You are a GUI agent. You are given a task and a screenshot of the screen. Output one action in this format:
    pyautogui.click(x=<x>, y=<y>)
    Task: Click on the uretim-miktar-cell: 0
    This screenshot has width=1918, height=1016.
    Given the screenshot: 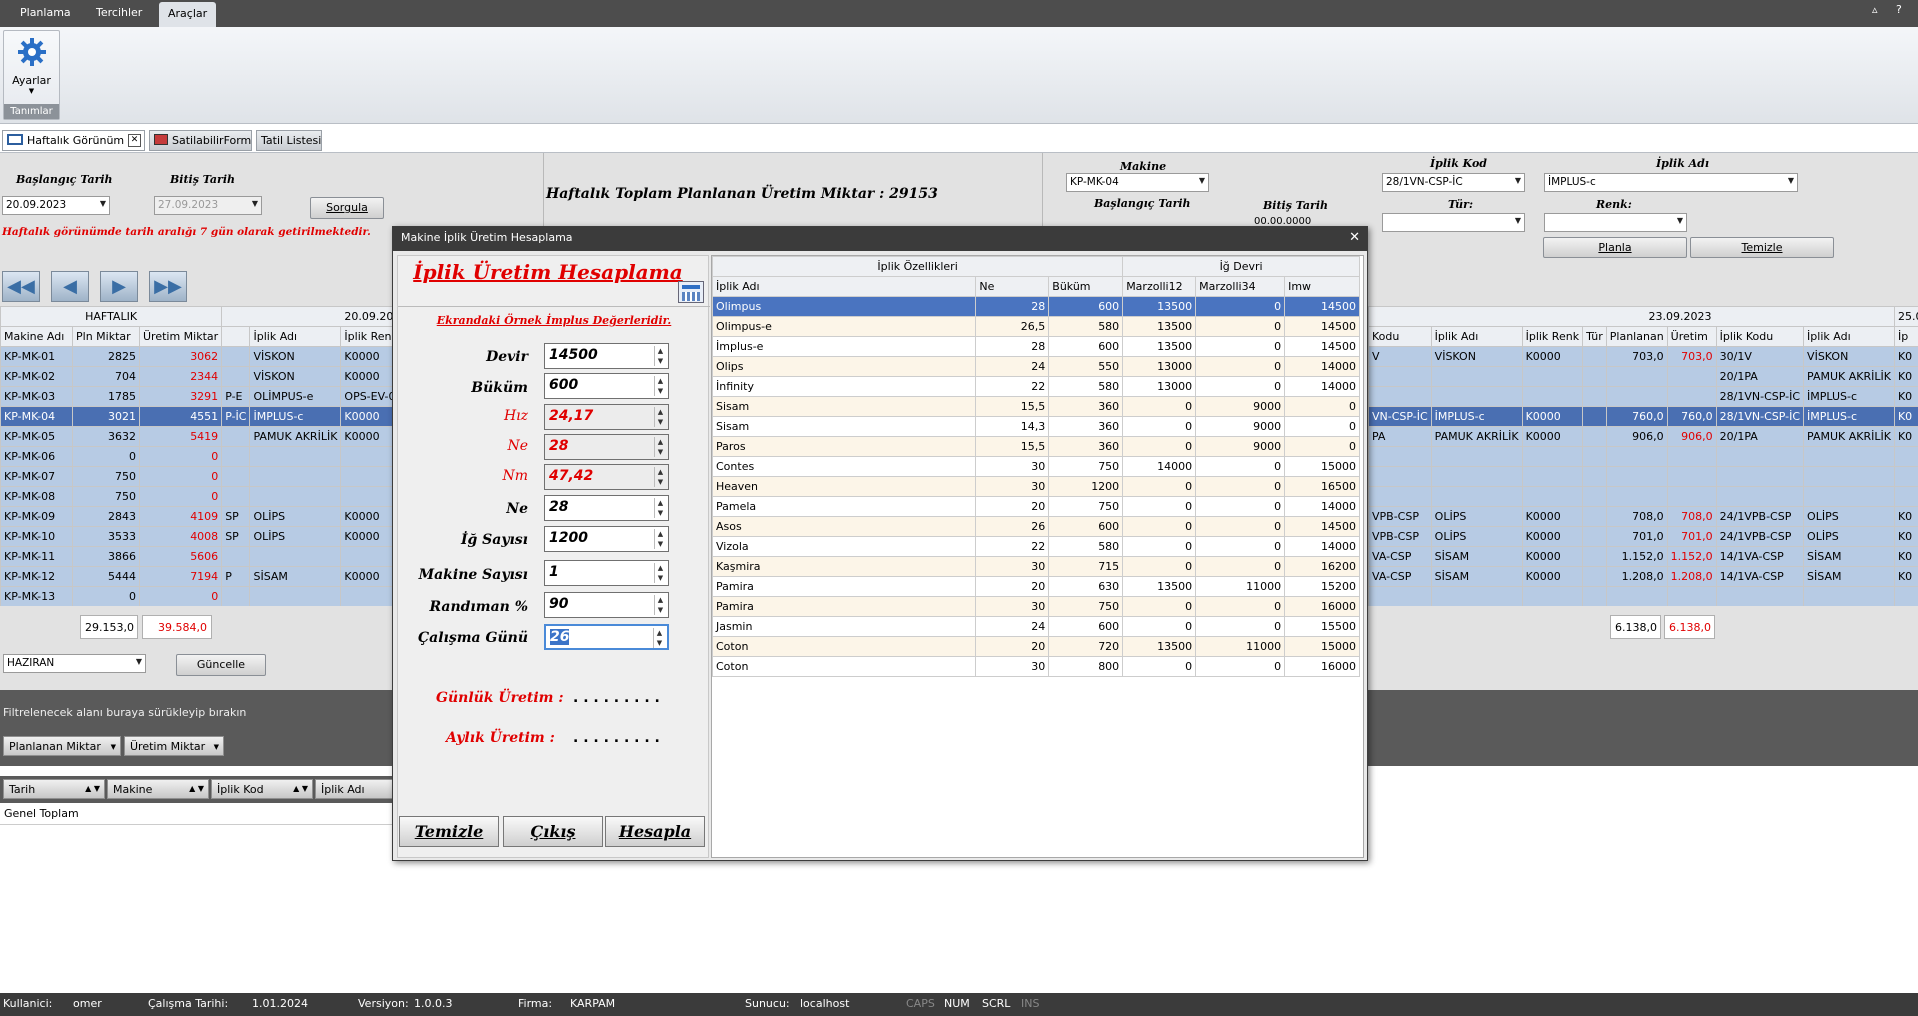 What is the action you would take?
    pyautogui.click(x=180, y=596)
    